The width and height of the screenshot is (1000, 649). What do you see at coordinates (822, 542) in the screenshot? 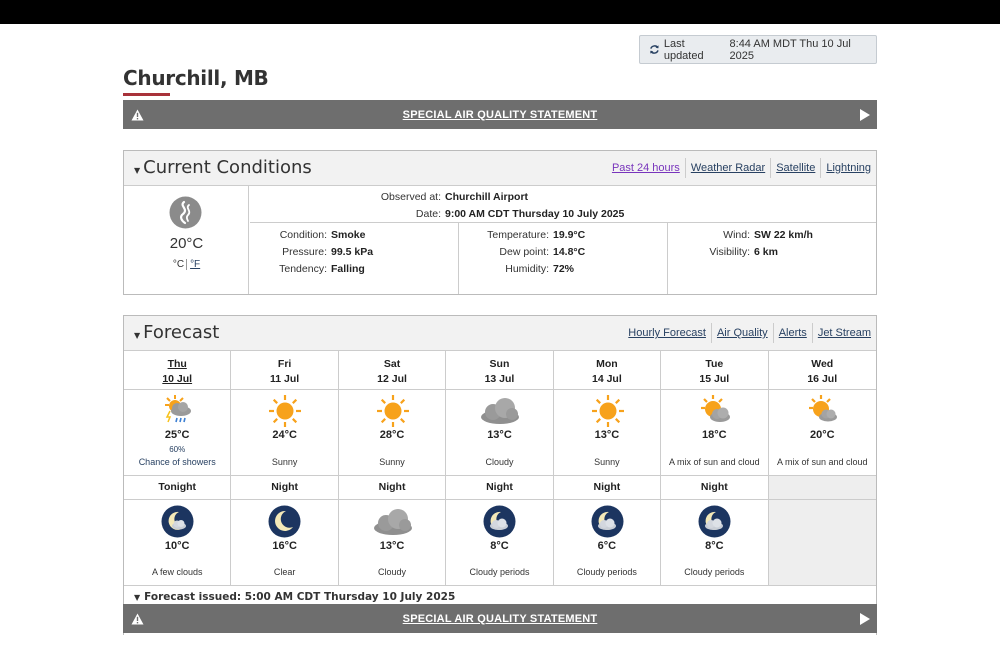
I see `empty-cell` at bounding box center [822, 542].